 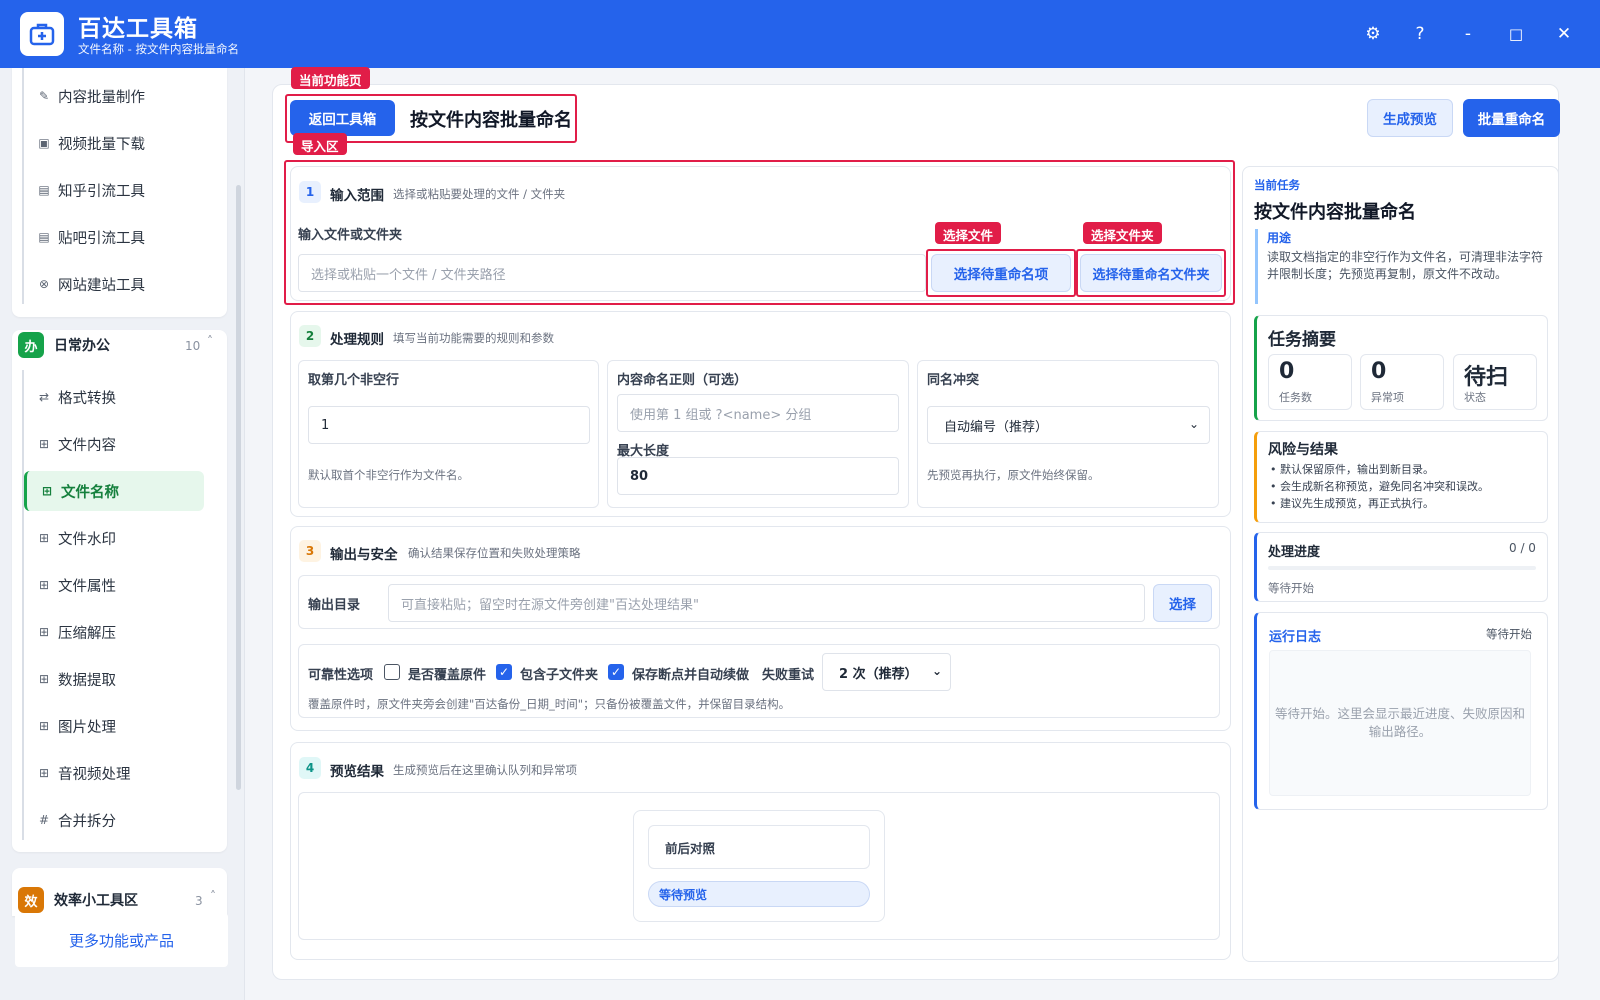 I want to click on retry-label: 失败重试, so click(x=788, y=675).